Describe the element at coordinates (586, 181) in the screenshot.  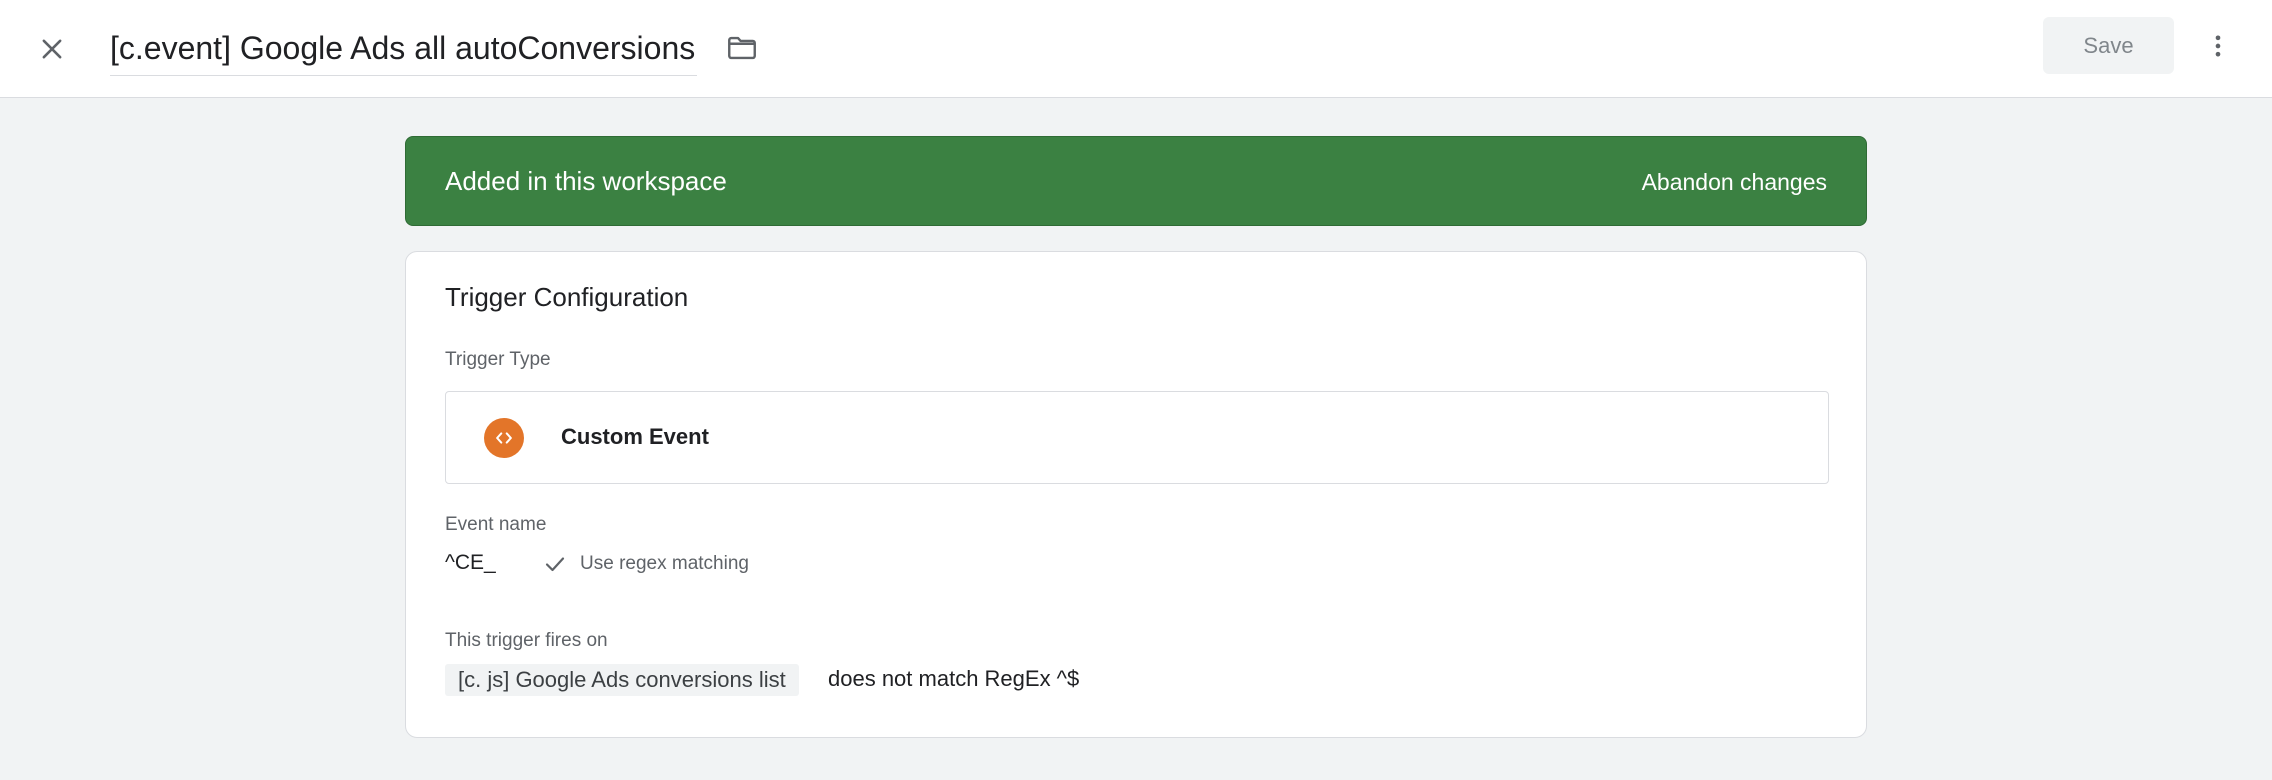
I see `banner-text: Added in this workspace` at that location.